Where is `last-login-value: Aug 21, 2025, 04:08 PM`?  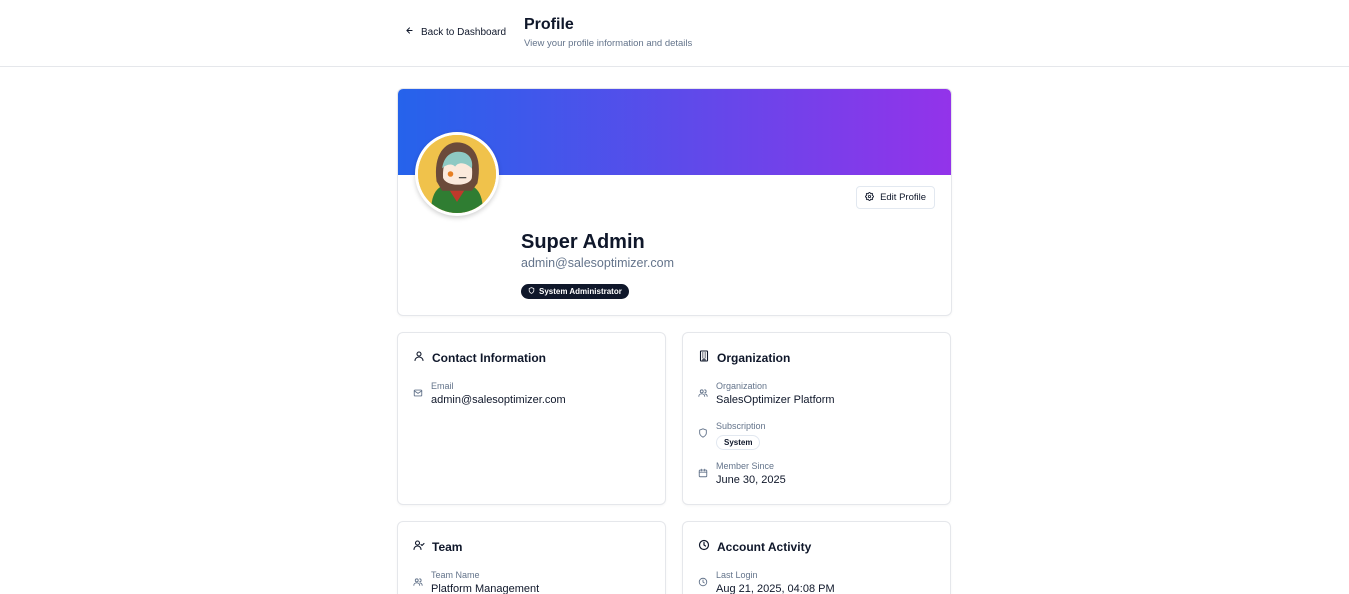
last-login-value: Aug 21, 2025, 04:08 PM is located at coordinates (775, 588).